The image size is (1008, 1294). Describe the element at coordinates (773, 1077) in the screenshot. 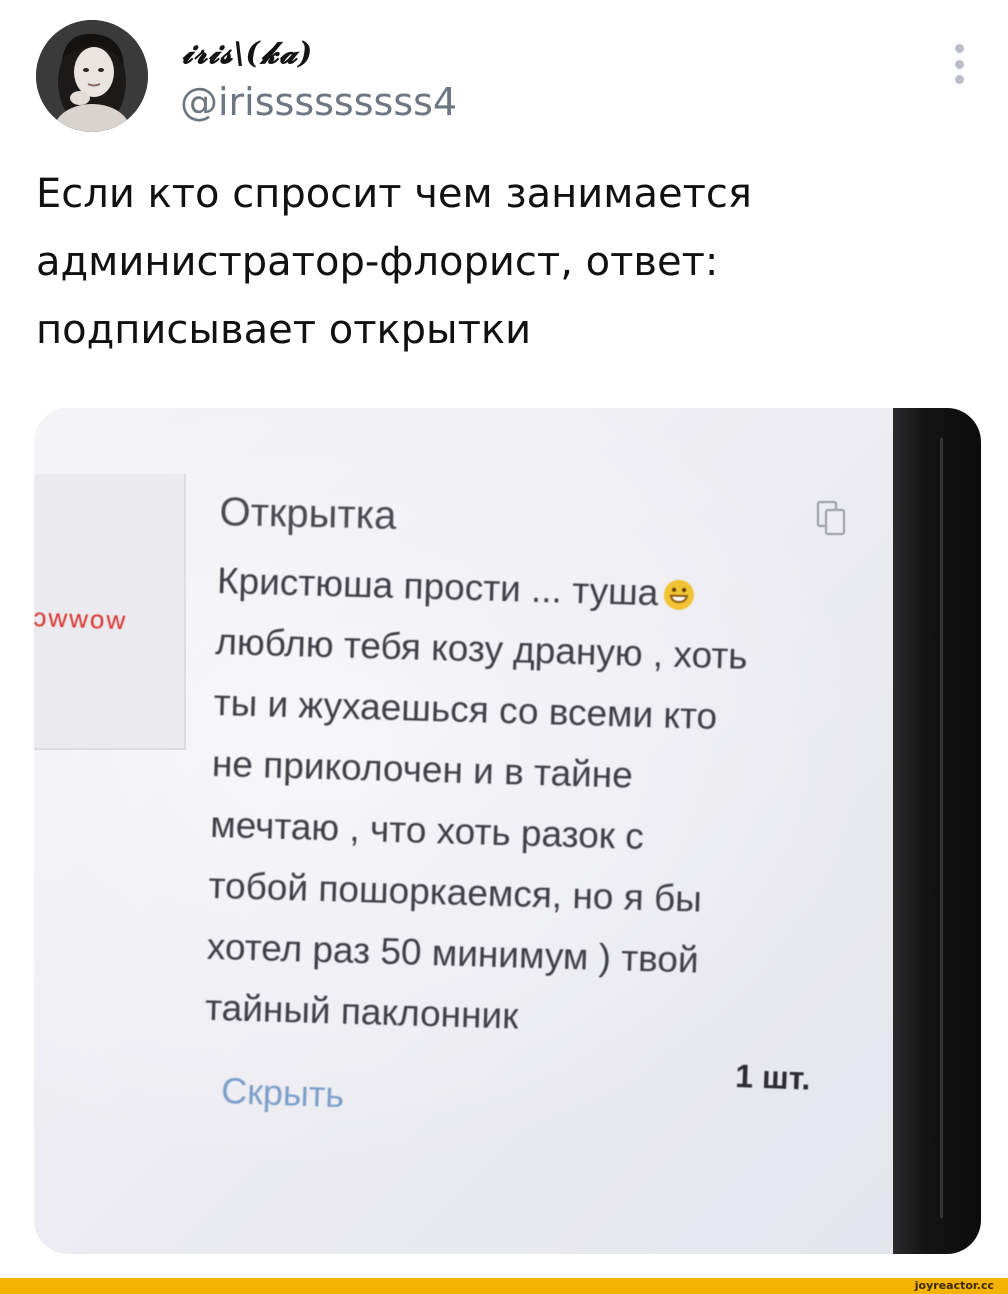

I see `quantity-label: 1 шт.` at that location.